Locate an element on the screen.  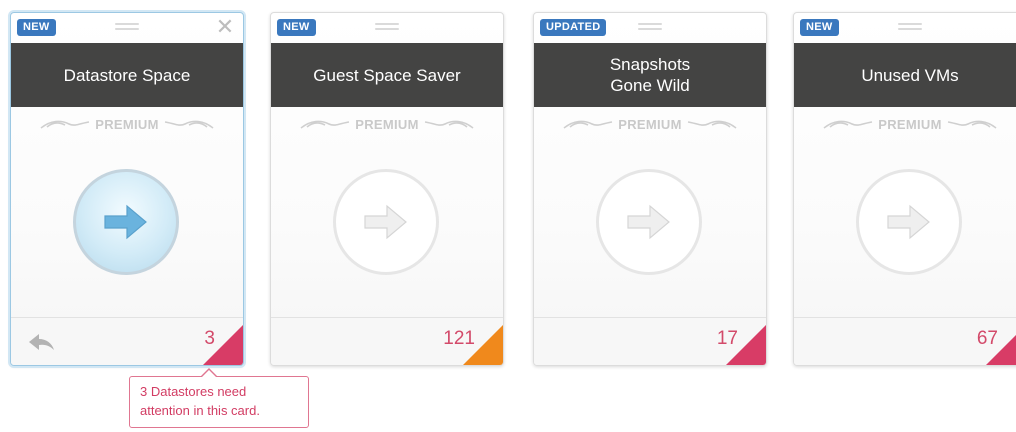
card-title: Guest Space Saver is located at coordinates (387, 75).